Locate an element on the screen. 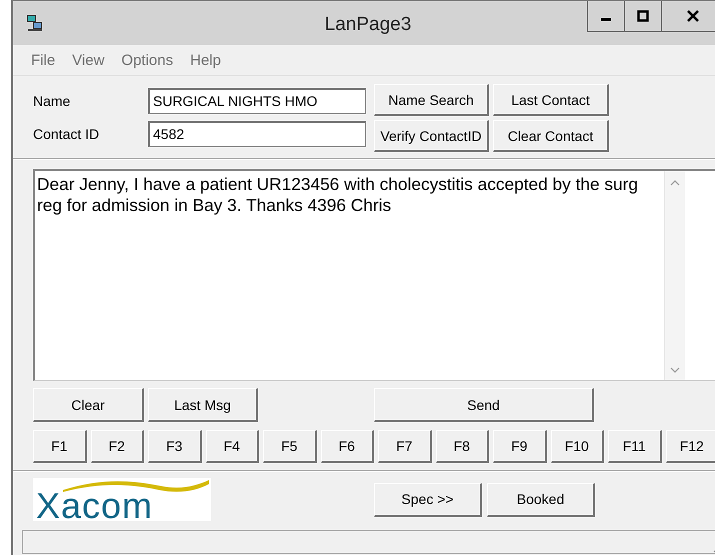 The height and width of the screenshot is (555, 715). close-icon is located at coordinates (692, 16).